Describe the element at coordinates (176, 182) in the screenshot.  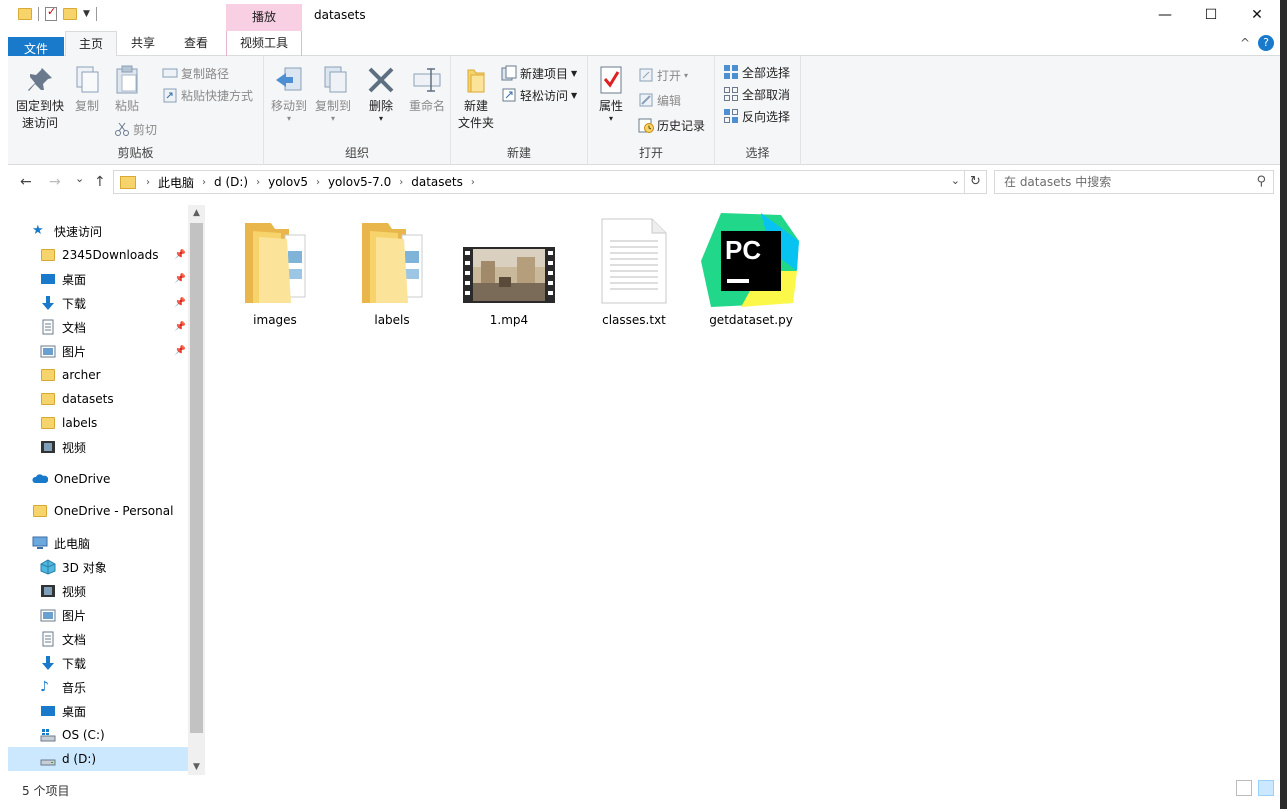
I see `breadcrumb-this-pc: 此电脑` at that location.